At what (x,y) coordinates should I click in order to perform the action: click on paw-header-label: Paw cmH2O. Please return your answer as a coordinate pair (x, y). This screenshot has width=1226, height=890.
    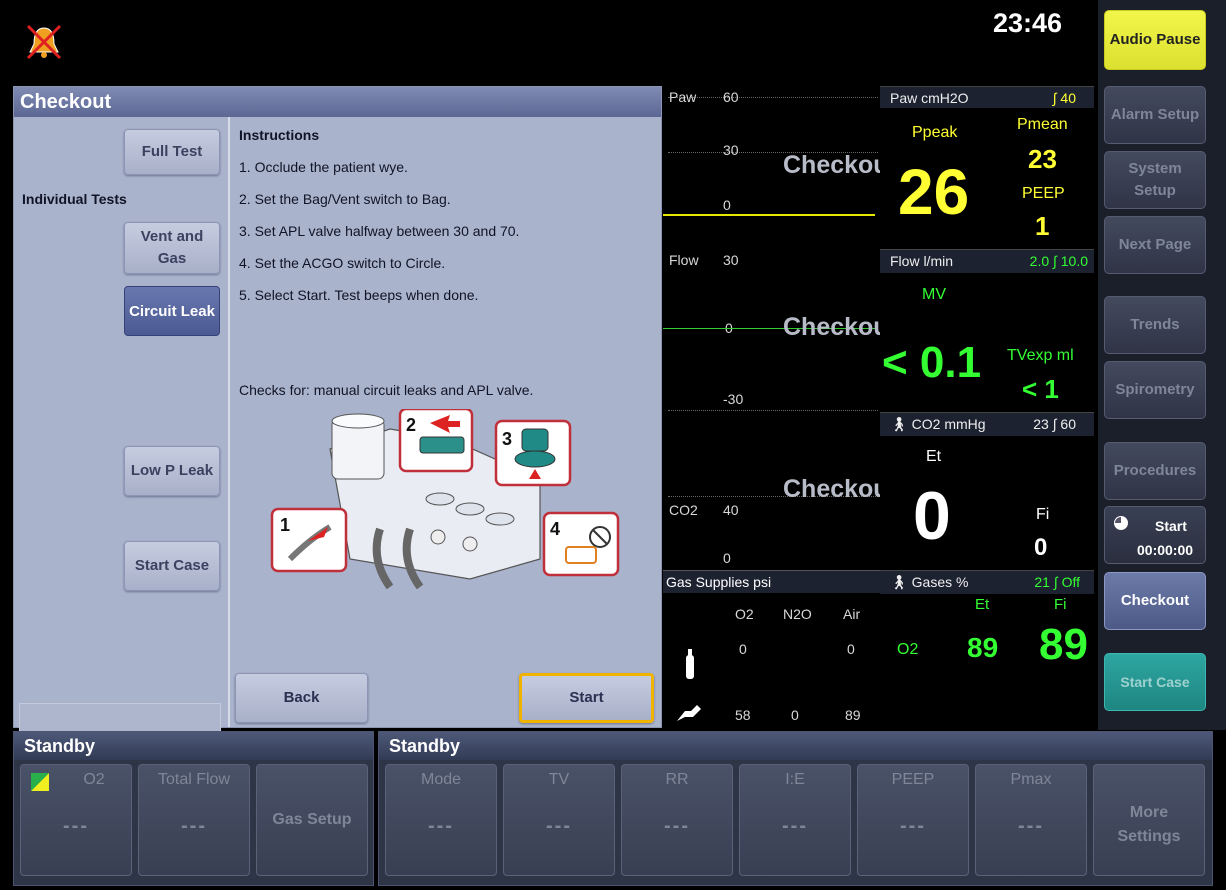
    Looking at the image, I should click on (929, 98).